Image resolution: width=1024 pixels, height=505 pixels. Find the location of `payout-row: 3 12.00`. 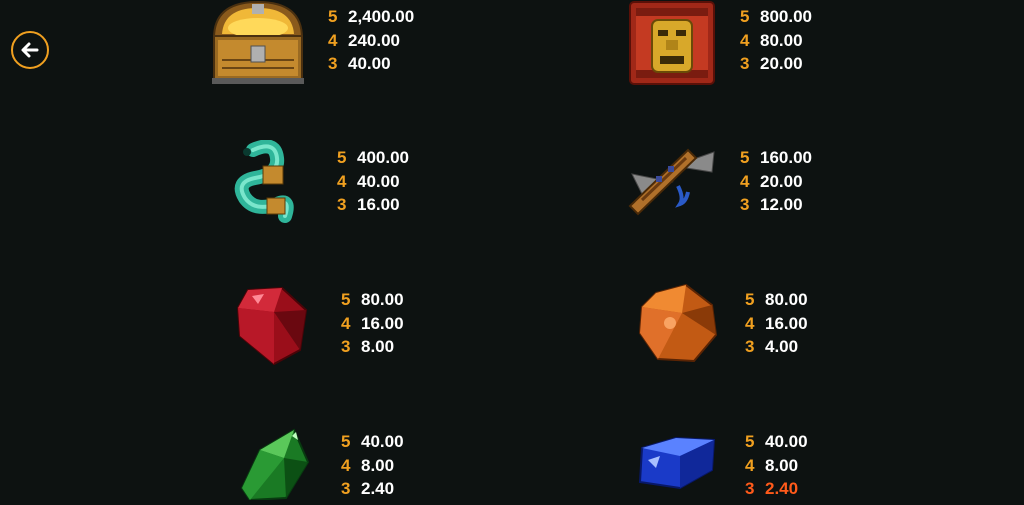

payout-row: 3 12.00 is located at coordinates (776, 205).